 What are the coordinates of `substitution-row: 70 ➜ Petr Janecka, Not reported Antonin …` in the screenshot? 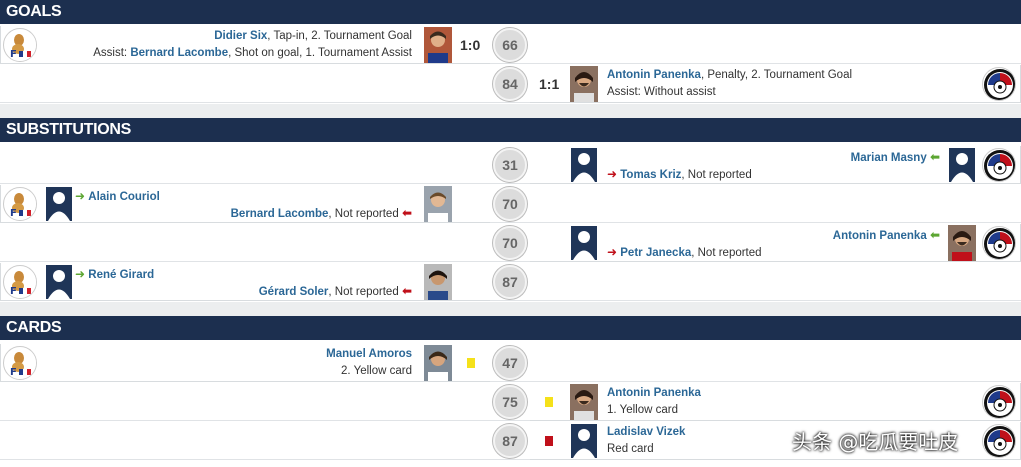 It's located at (510, 243).